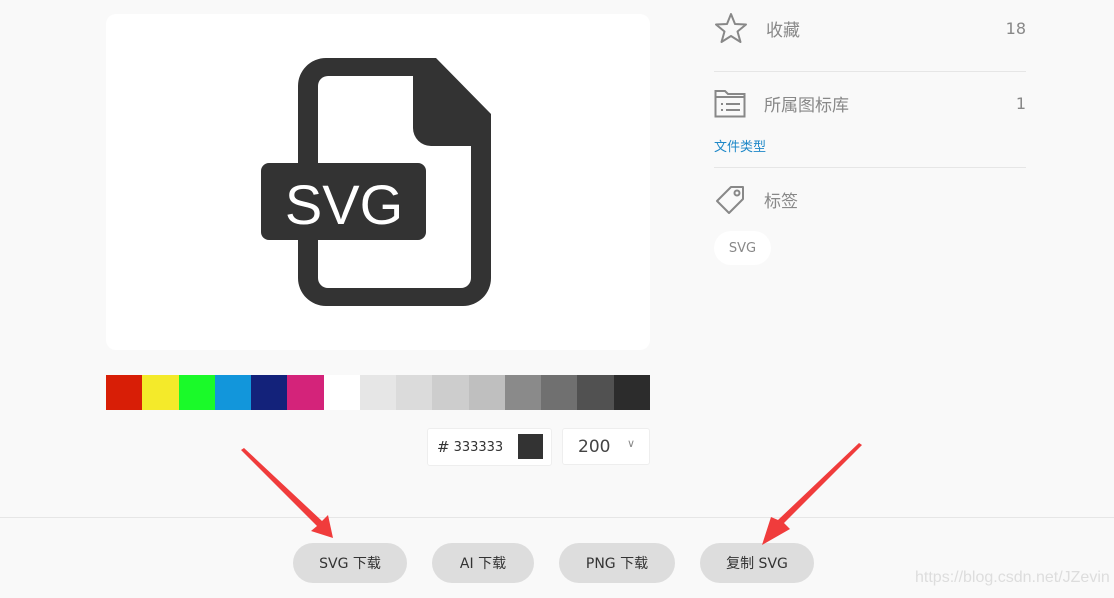 Image resolution: width=1114 pixels, height=598 pixels. What do you see at coordinates (594, 446) in the screenshot?
I see `size-value: 200` at bounding box center [594, 446].